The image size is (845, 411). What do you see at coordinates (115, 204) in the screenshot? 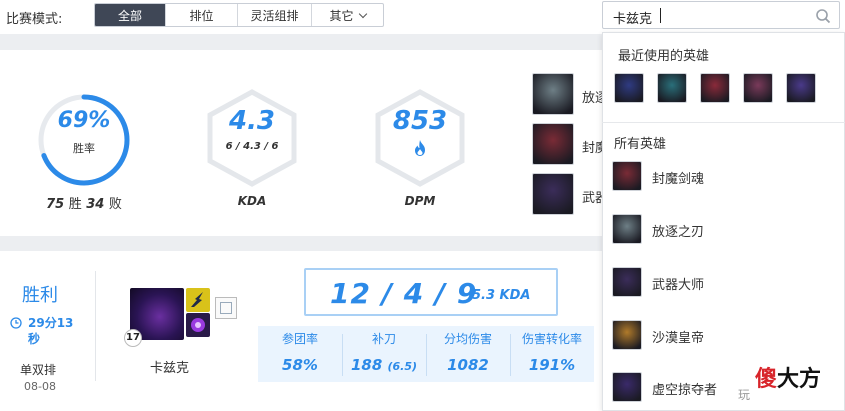
I see `losses-label: 败` at bounding box center [115, 204].